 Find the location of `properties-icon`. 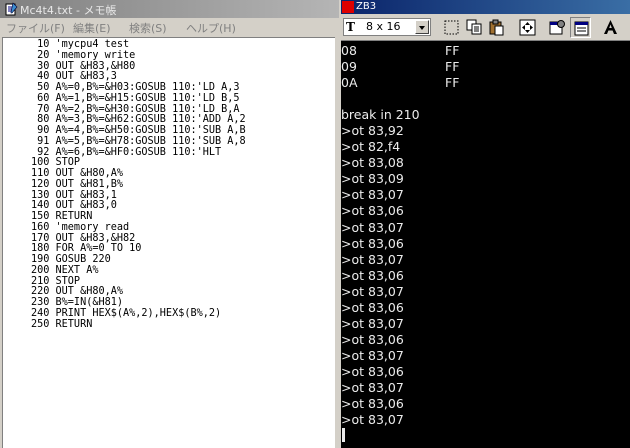

properties-icon is located at coordinates (557, 27).